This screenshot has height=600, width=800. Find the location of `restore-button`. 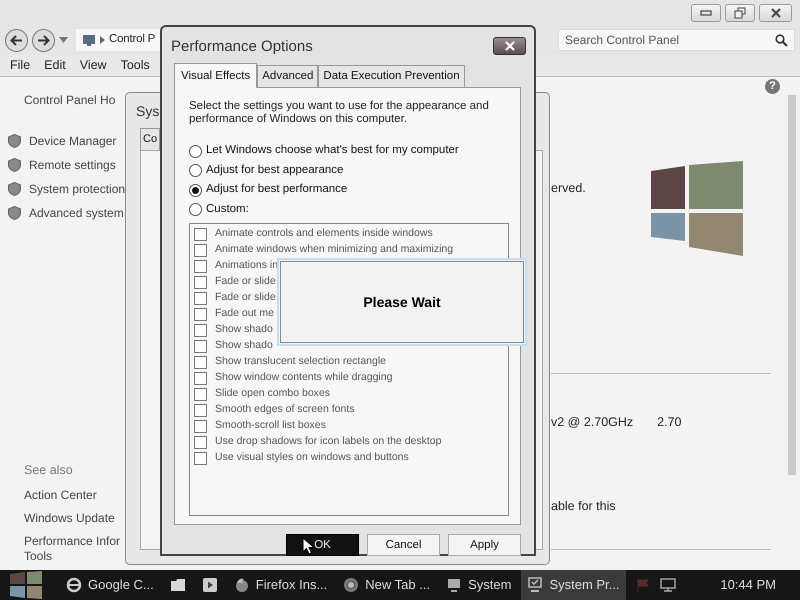

restore-button is located at coordinates (740, 13).